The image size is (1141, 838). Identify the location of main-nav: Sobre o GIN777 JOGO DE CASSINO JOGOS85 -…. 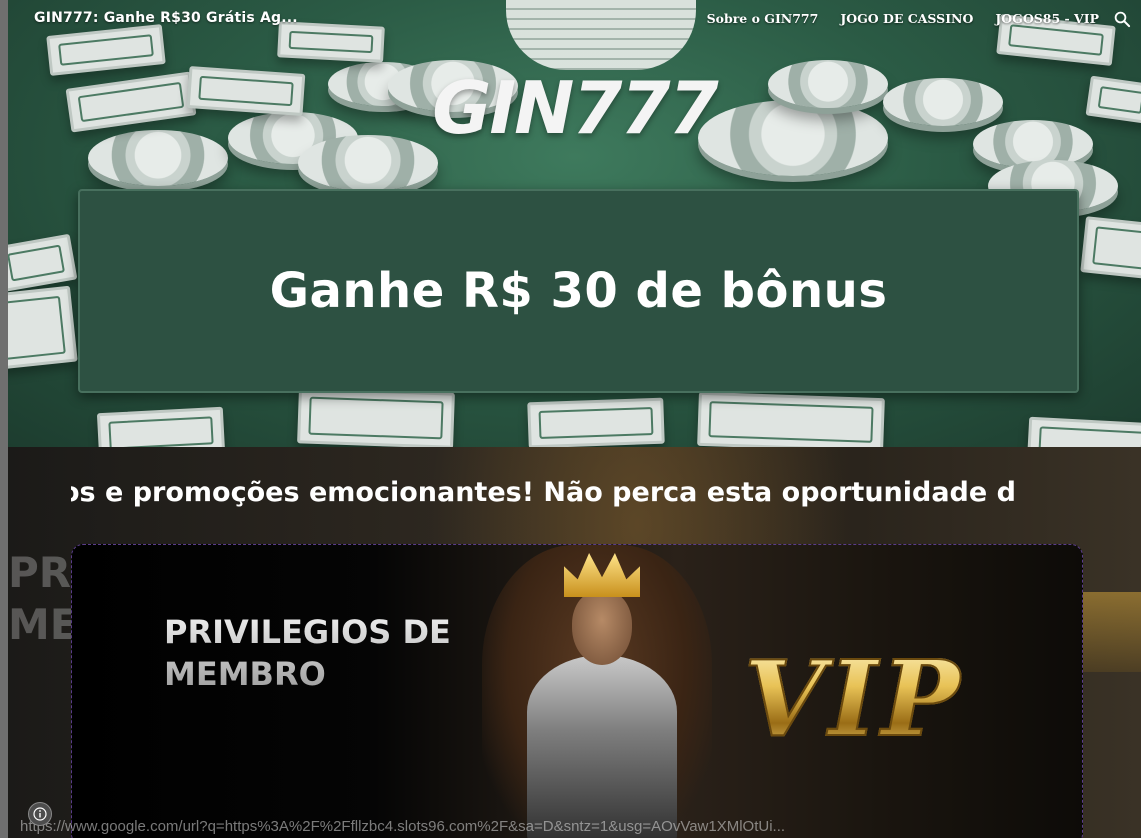
(903, 18).